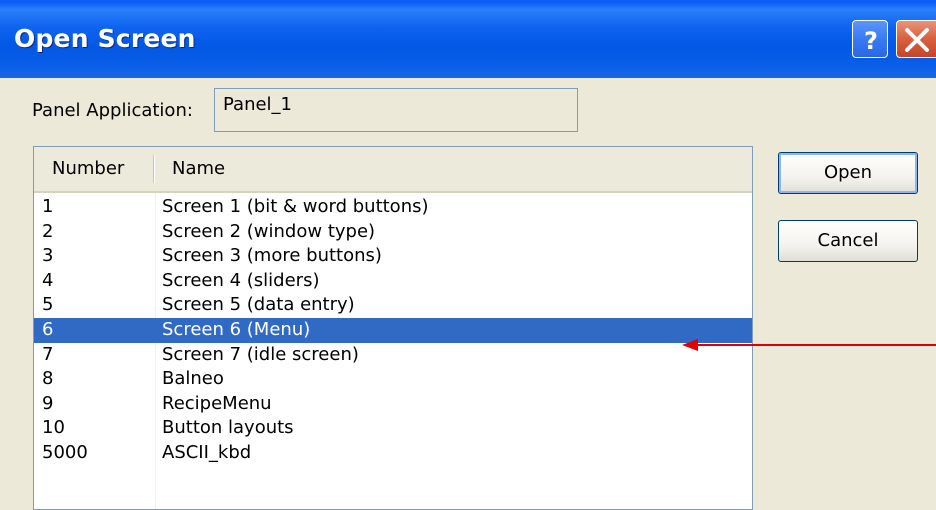 This screenshot has width=936, height=510. I want to click on column-divider, so click(153, 169).